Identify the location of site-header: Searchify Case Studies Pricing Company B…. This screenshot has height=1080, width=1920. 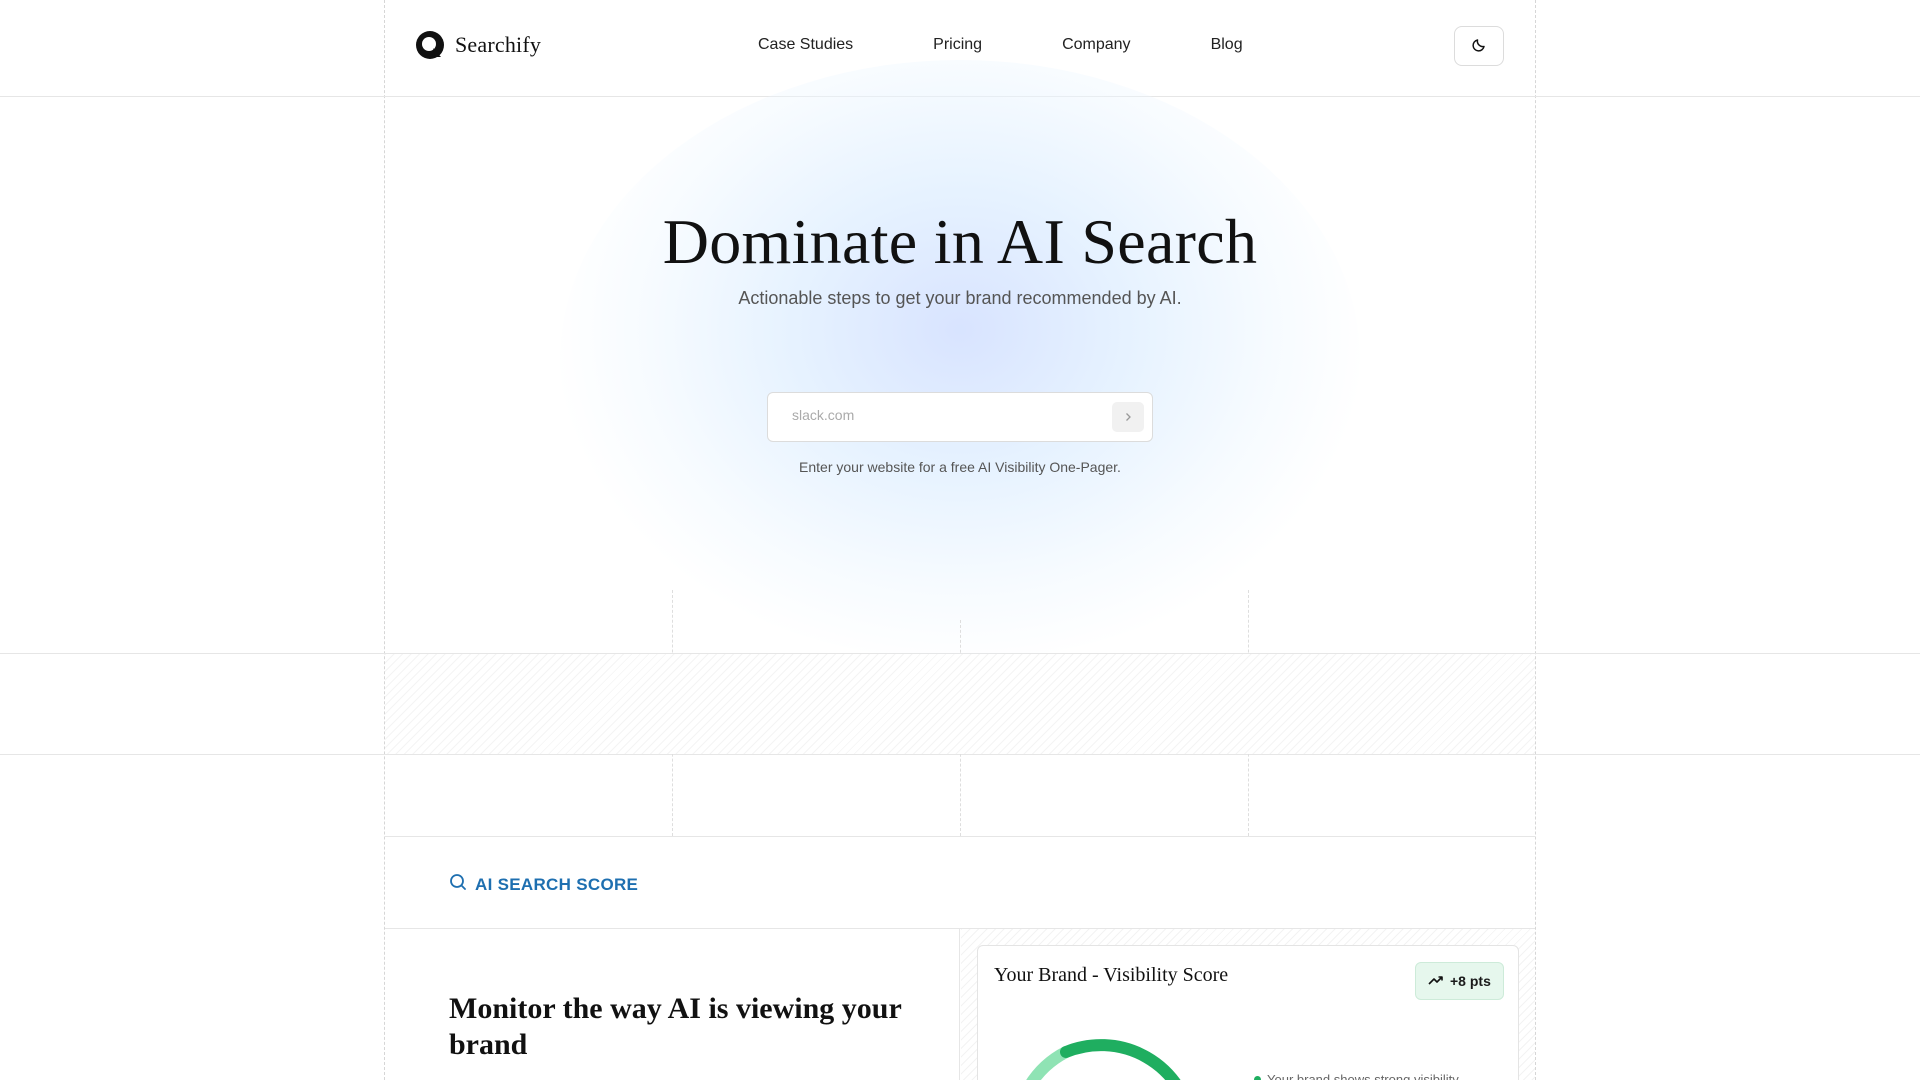
(960, 48).